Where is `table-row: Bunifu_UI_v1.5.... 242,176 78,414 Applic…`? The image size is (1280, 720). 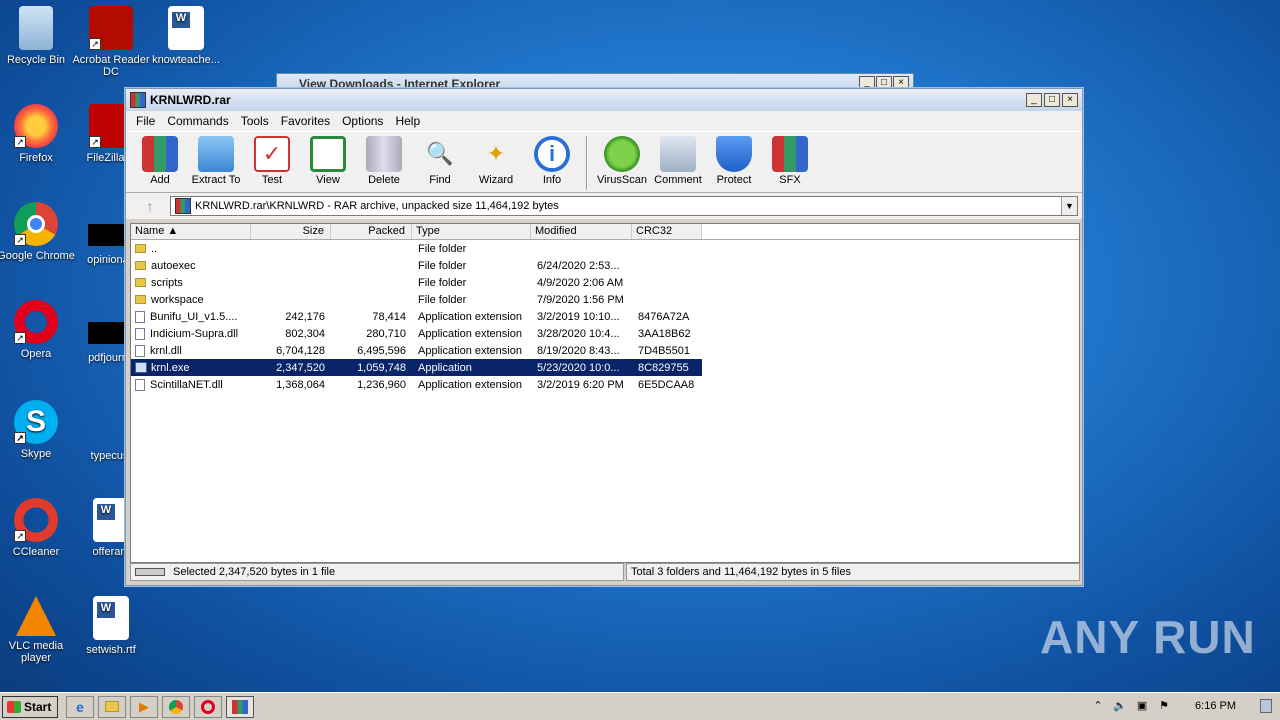 table-row: Bunifu_UI_v1.5.... 242,176 78,414 Applic… is located at coordinates (605, 316).